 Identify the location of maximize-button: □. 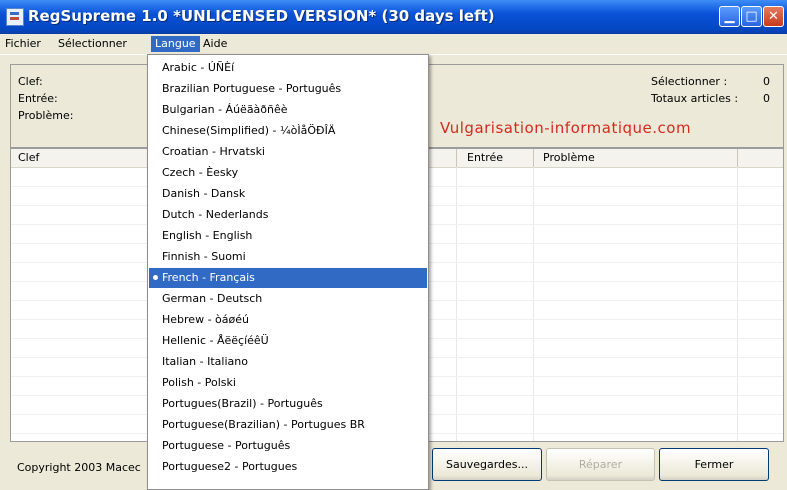
(751, 16).